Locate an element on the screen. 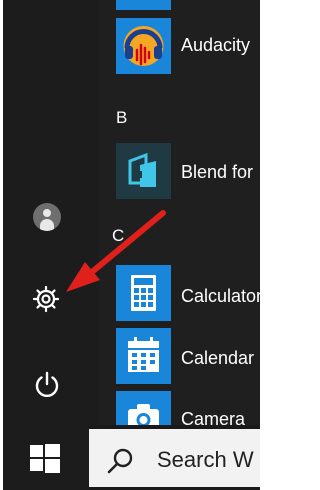 This screenshot has height=490, width=320. app-label-calendar: Calendar is located at coordinates (217, 358).